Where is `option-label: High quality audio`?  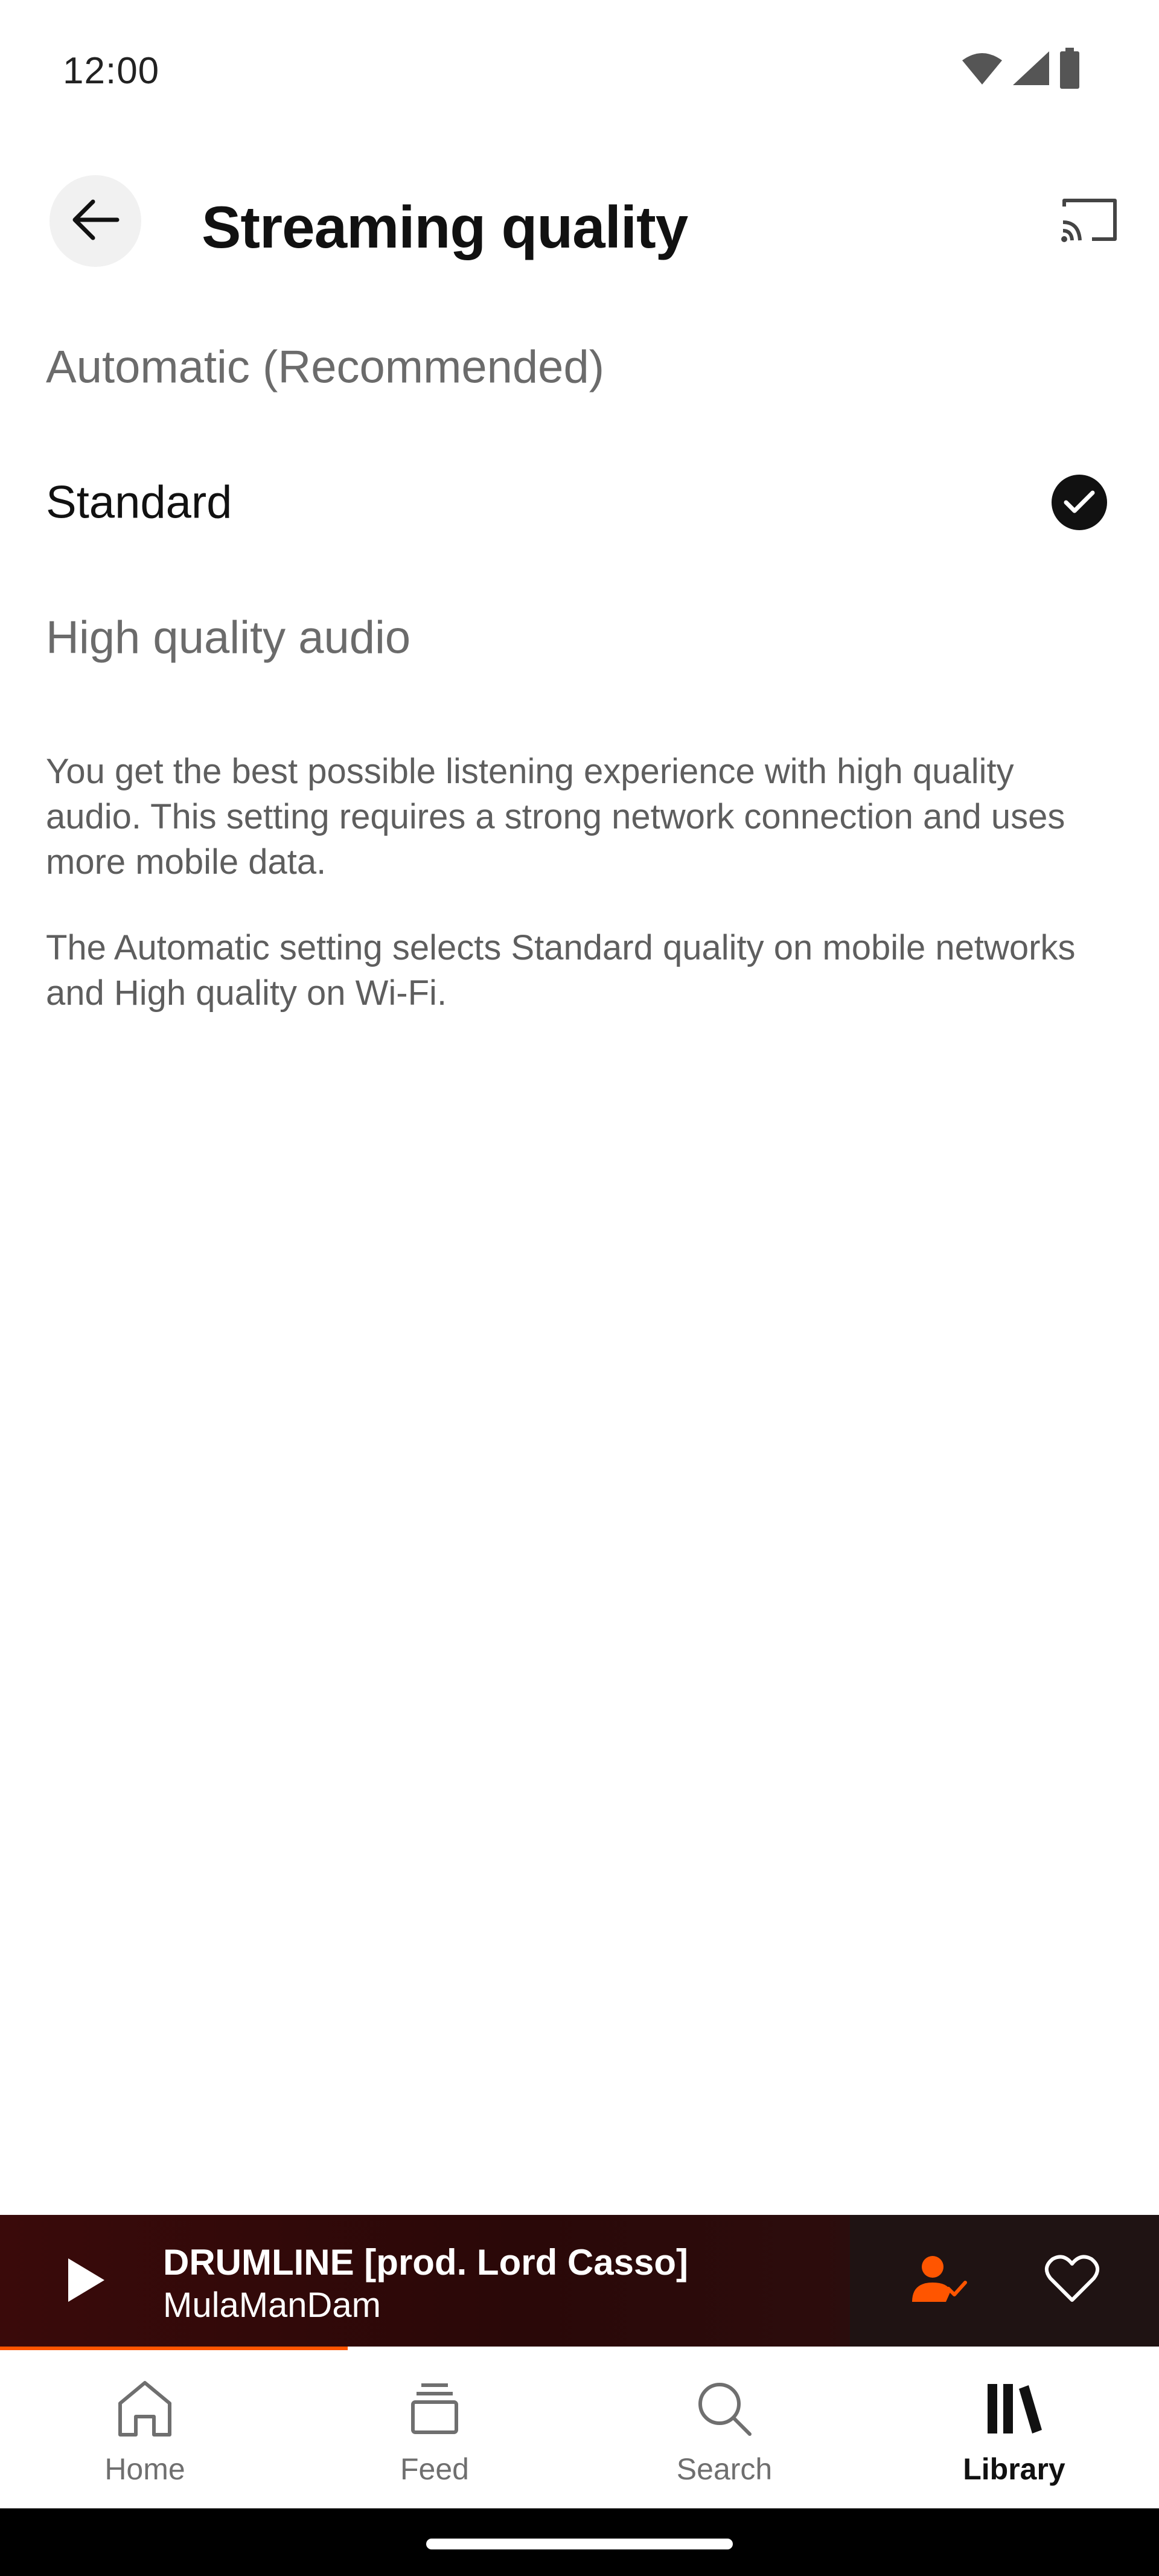 option-label: High quality audio is located at coordinates (228, 638).